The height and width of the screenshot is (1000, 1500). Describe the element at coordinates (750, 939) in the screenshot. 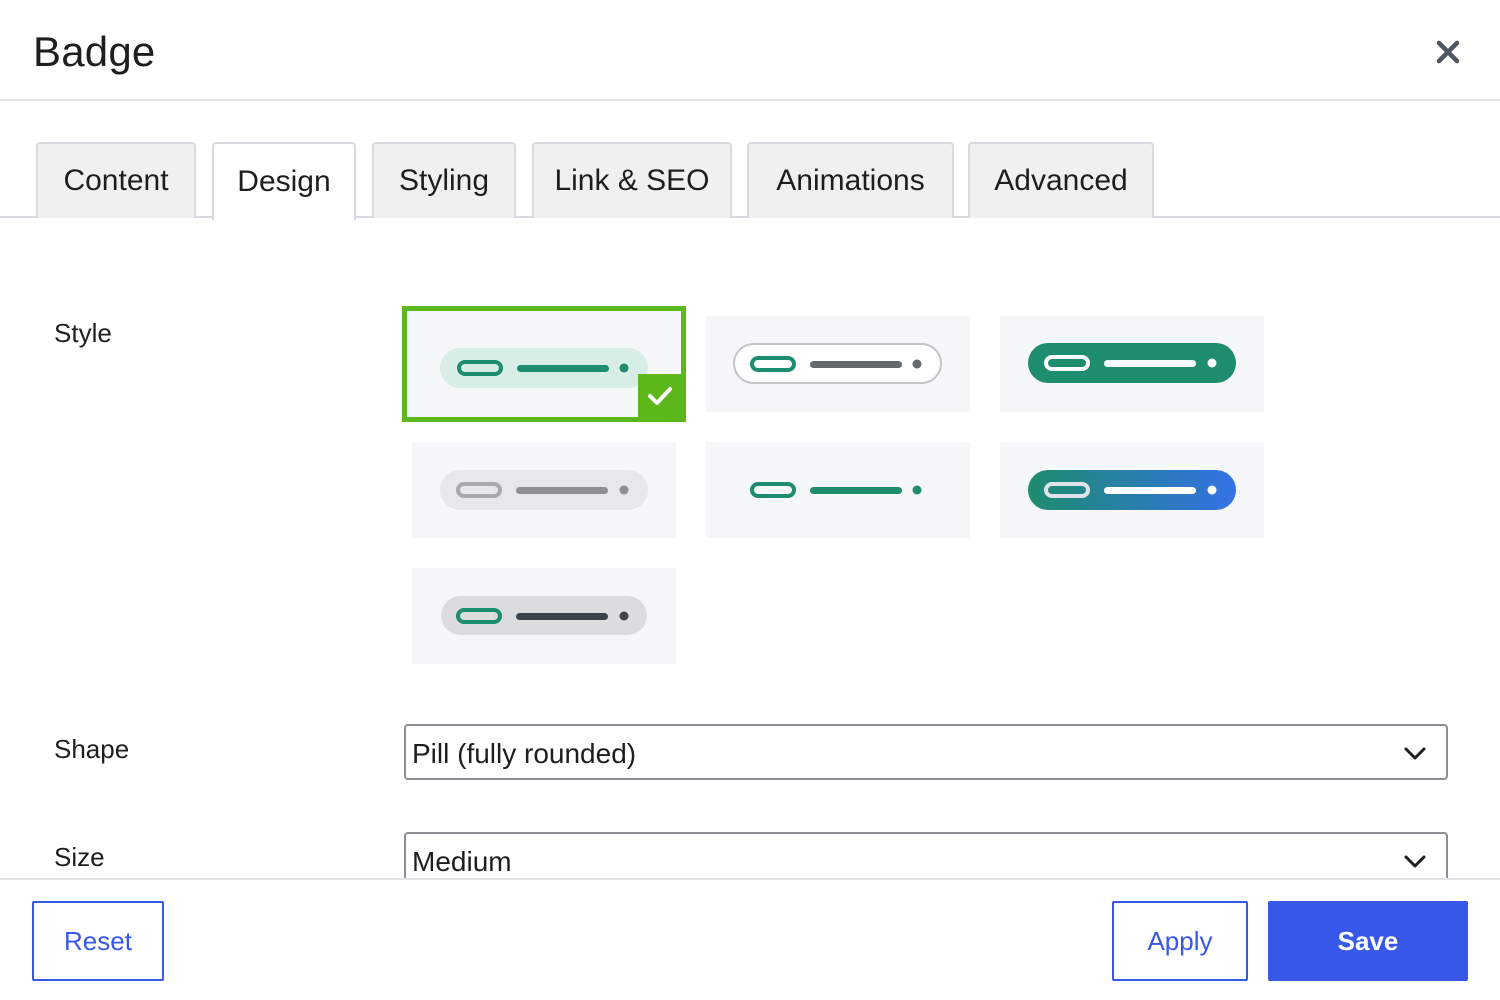

I see `modal-footer: Reset Apply Save` at that location.